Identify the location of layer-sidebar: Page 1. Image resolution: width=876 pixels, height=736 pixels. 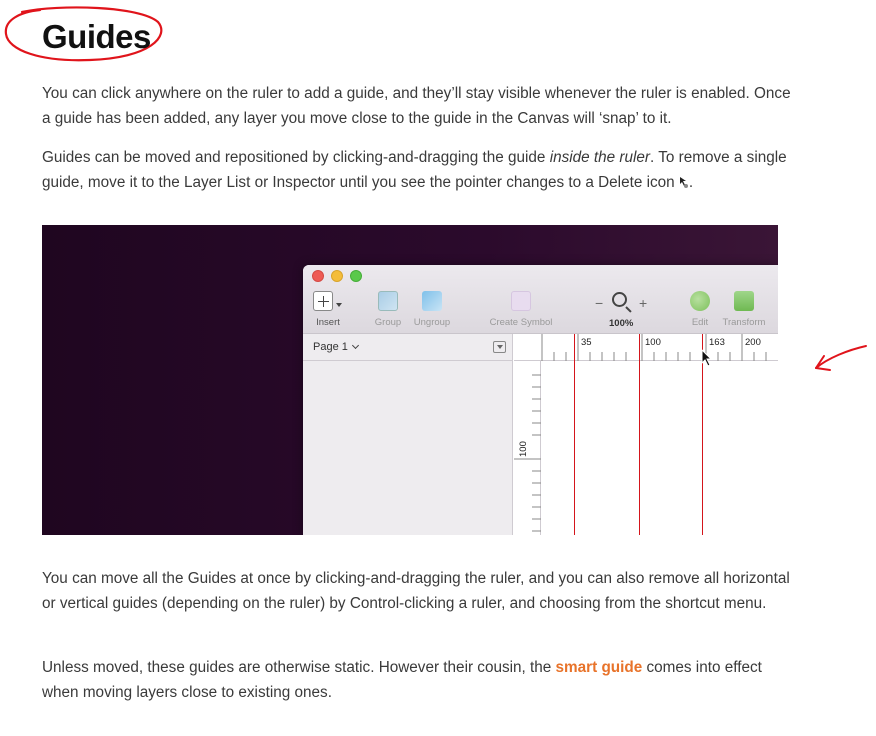
(408, 434).